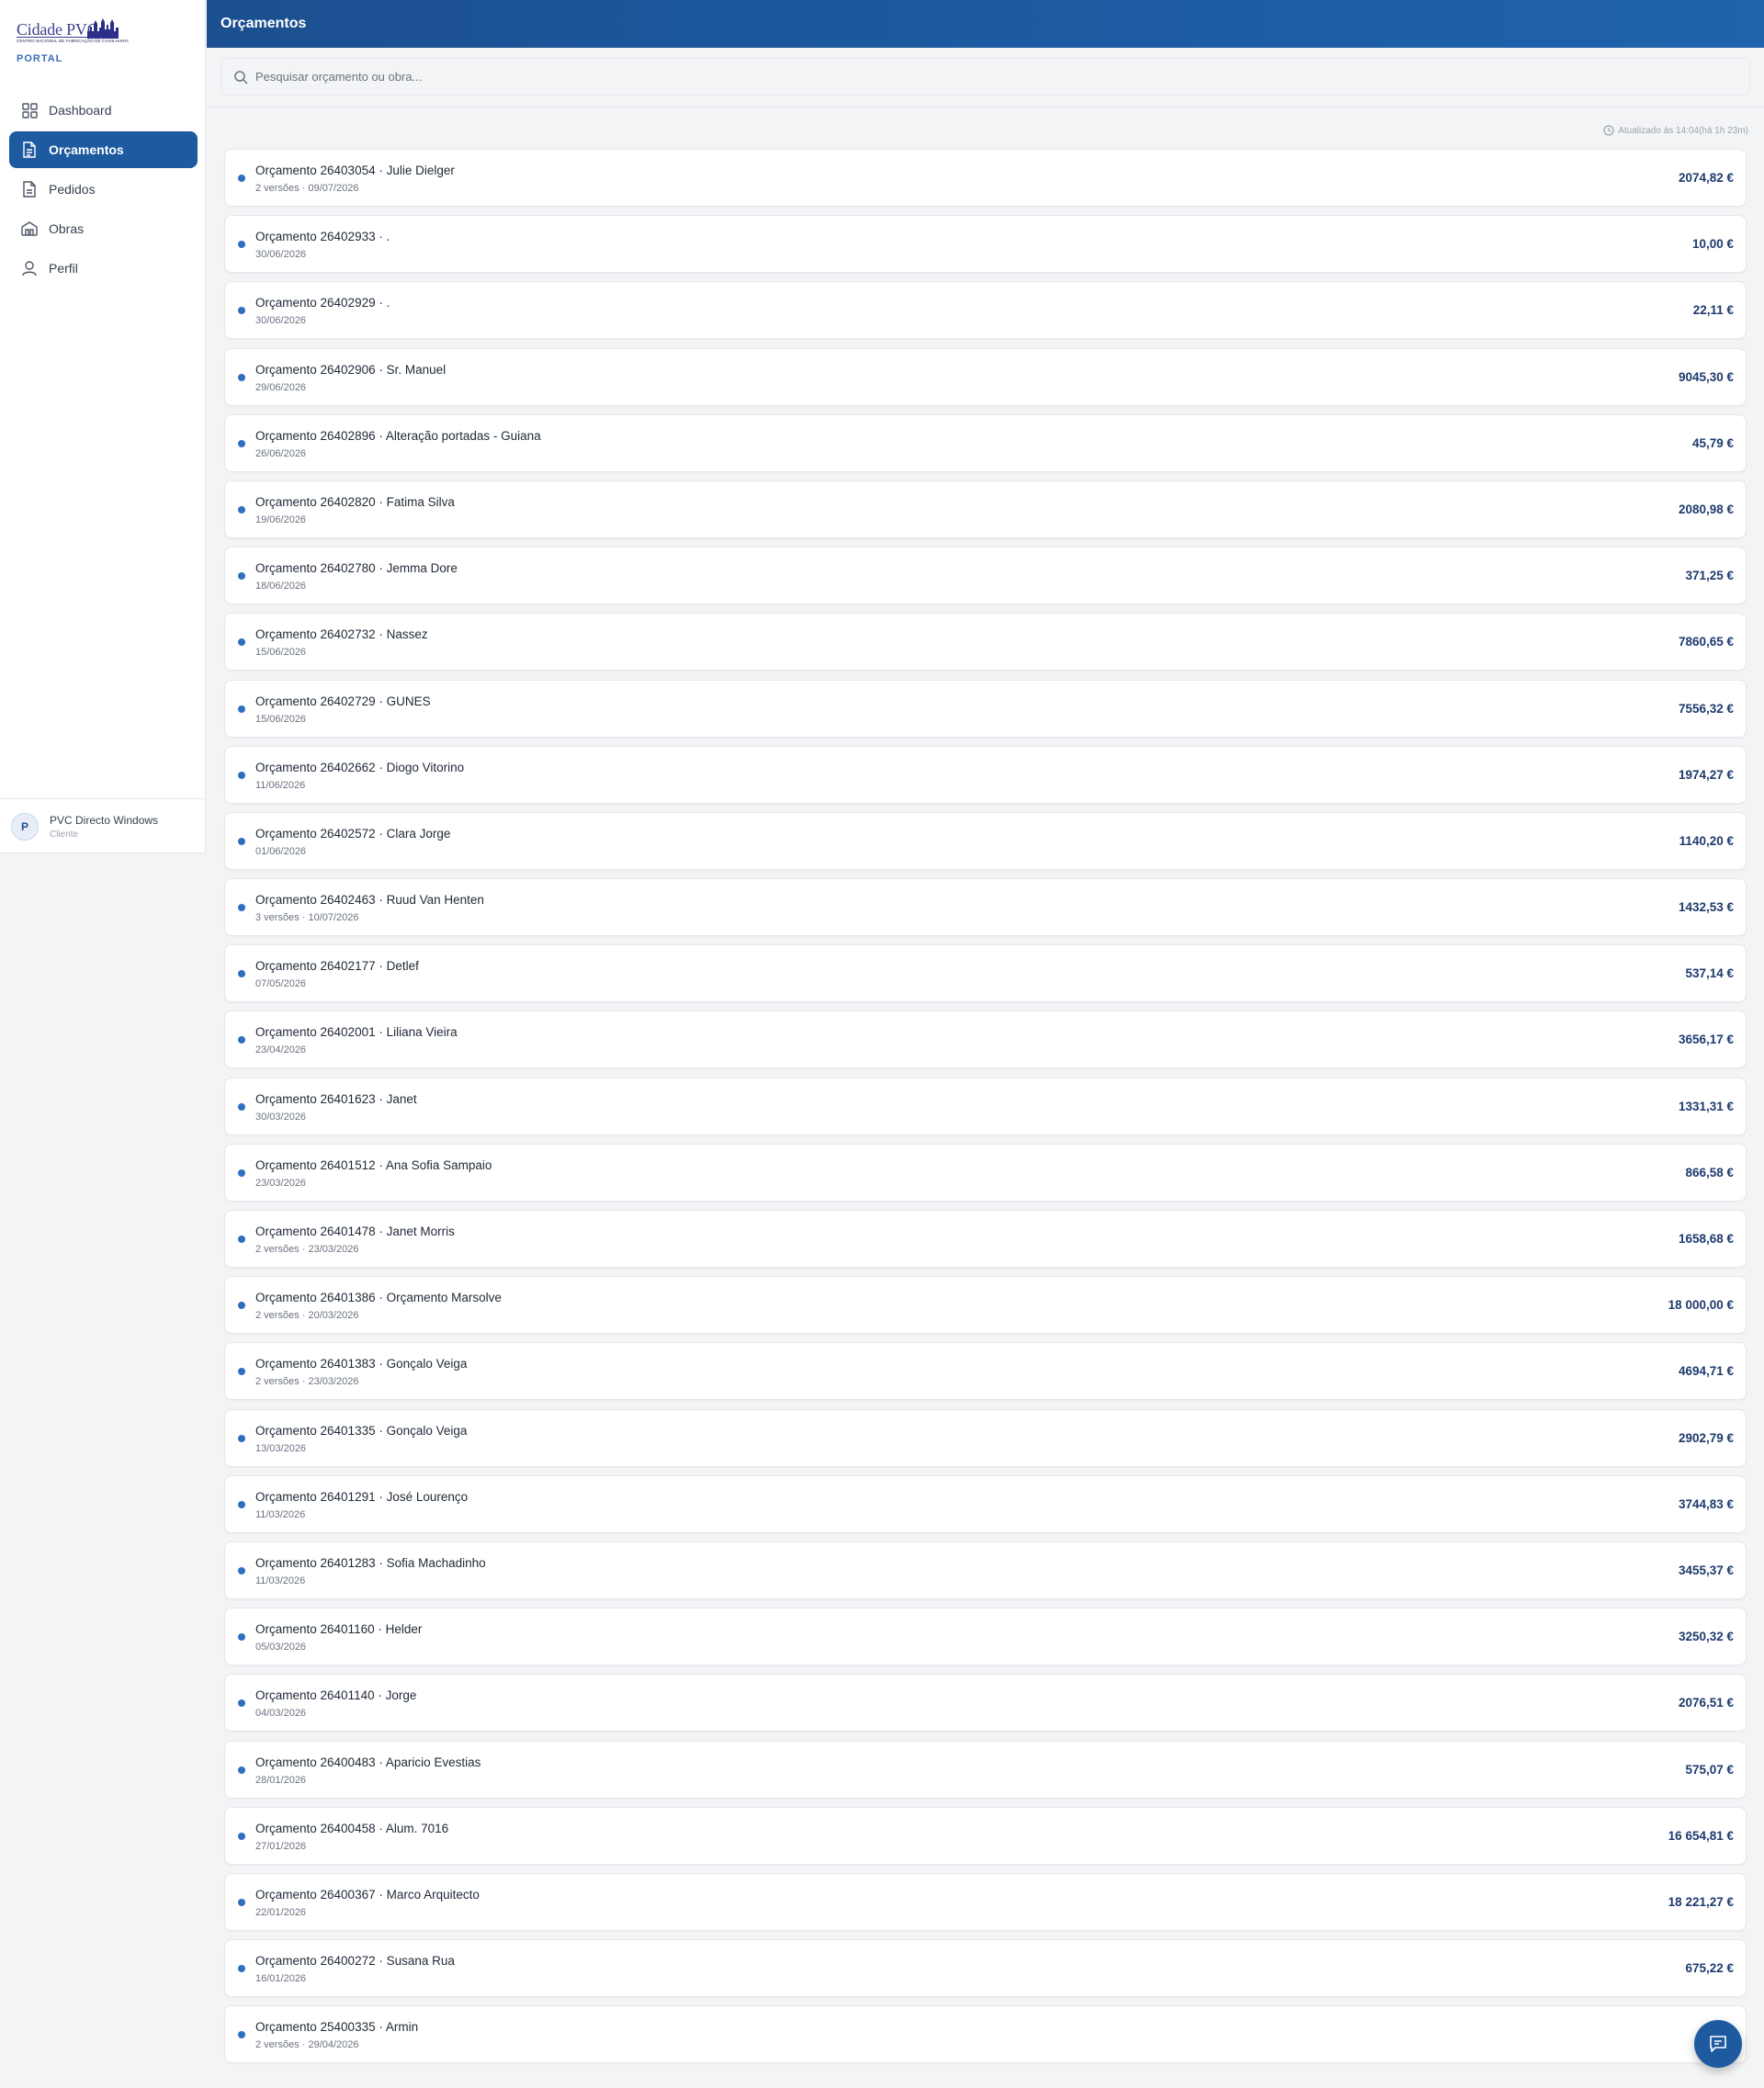  I want to click on quote-subtitle: 30/06/2026, so click(281, 255).